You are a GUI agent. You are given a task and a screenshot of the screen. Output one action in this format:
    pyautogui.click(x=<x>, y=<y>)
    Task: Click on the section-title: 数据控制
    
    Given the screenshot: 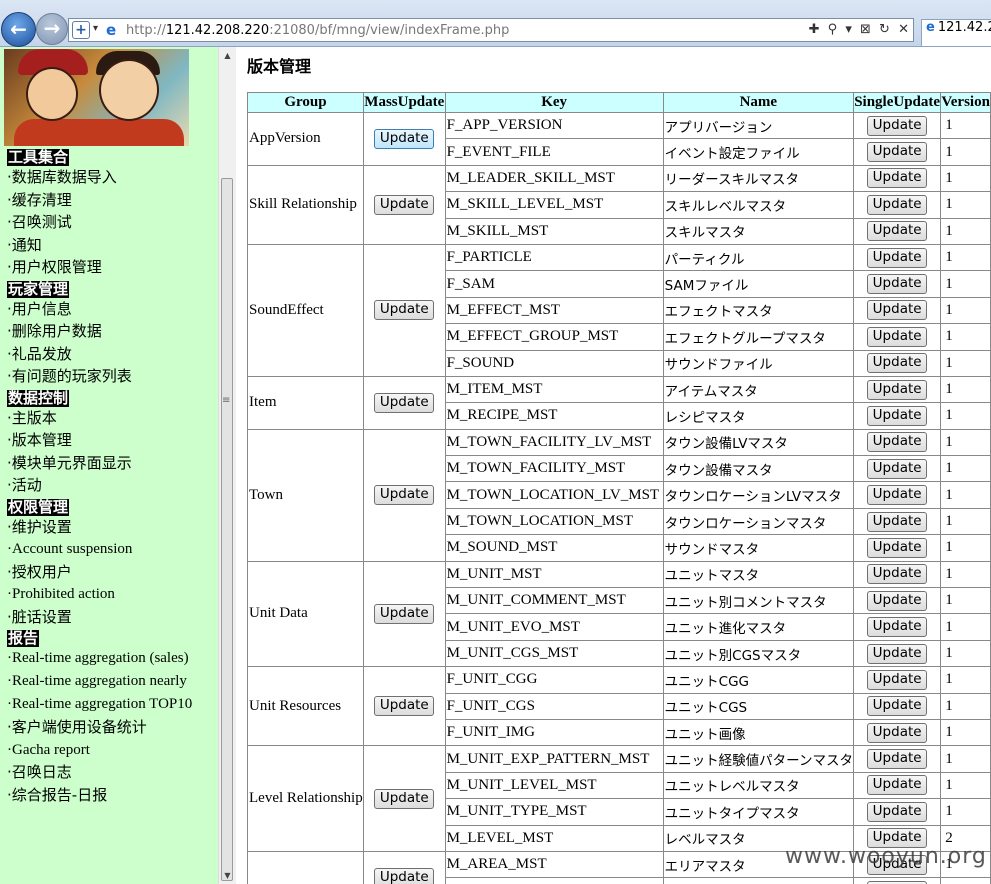 What is the action you would take?
    pyautogui.click(x=38, y=397)
    